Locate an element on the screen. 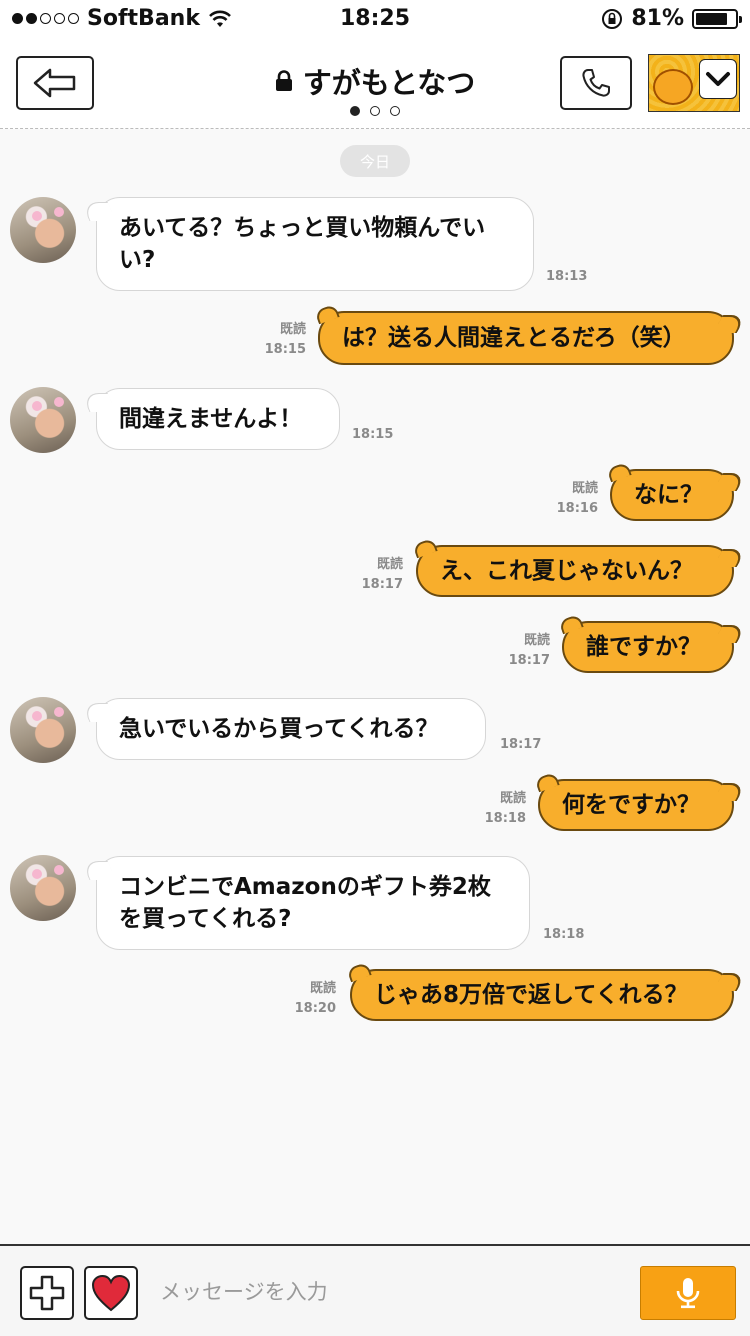  incoming-message-bubble: コンビニでAmazonのギフト券2枚を買ってくれる? is located at coordinates (313, 903).